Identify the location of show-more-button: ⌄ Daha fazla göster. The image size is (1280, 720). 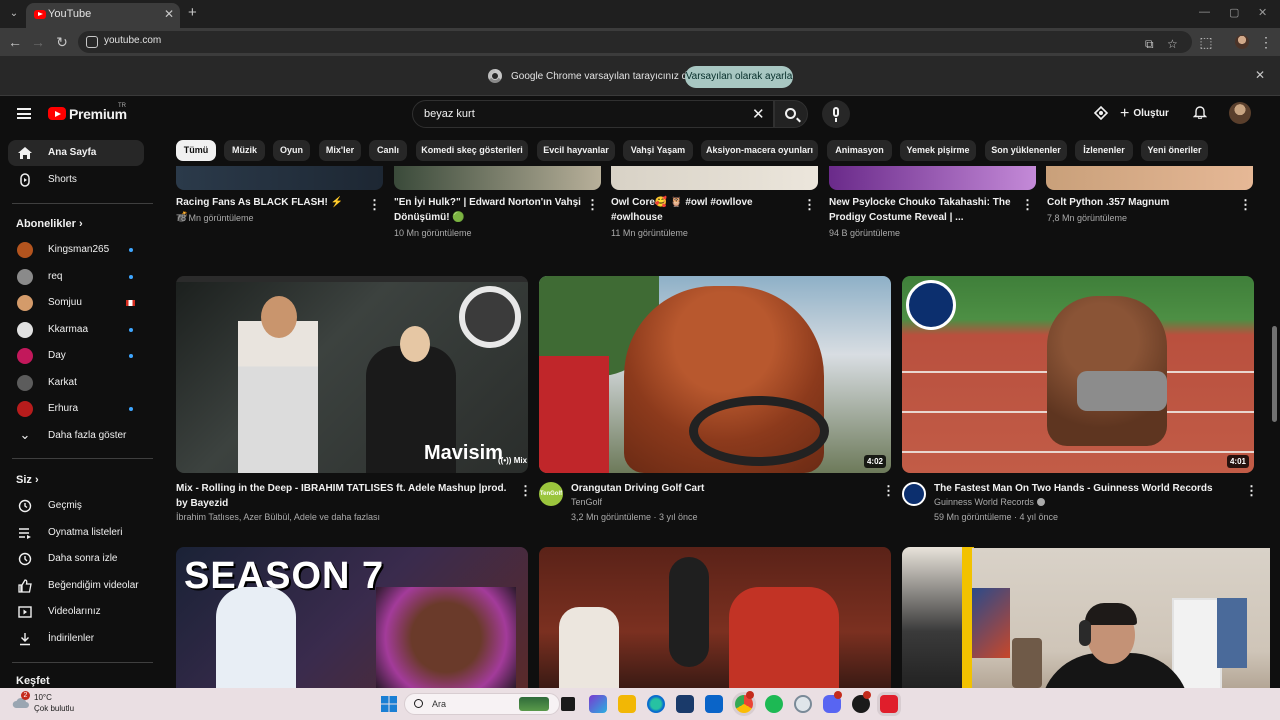
(76, 436).